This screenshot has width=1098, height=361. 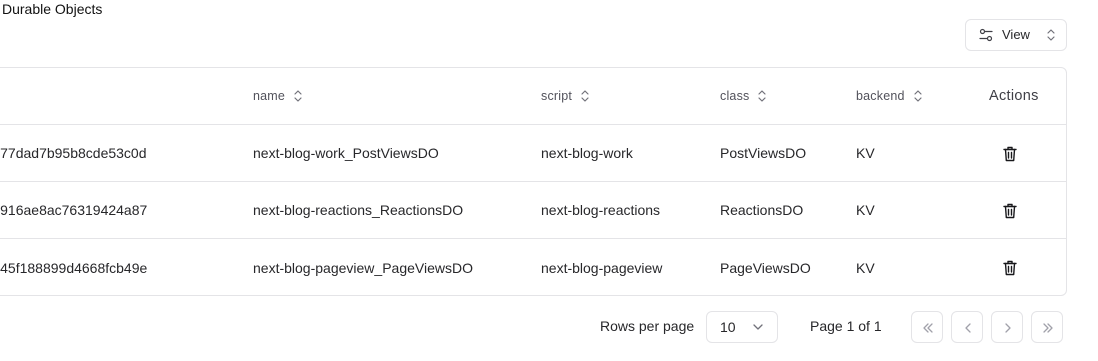 What do you see at coordinates (602, 267) in the screenshot?
I see `cell-script: next-blog-pageview` at bounding box center [602, 267].